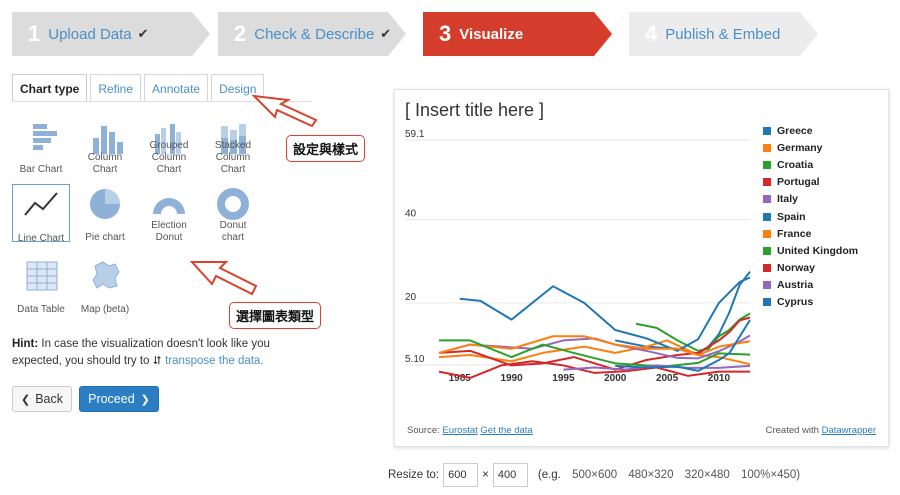  I want to click on legend-item: Spain, so click(810, 216).